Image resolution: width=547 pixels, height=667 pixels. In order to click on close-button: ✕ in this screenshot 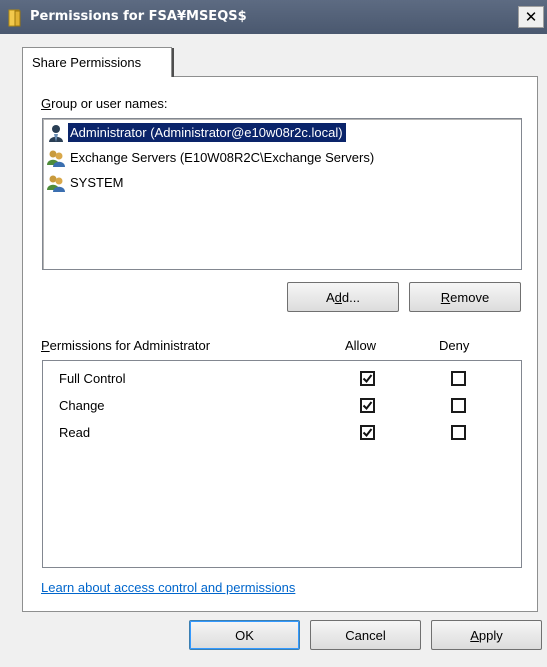, I will do `click(531, 17)`.